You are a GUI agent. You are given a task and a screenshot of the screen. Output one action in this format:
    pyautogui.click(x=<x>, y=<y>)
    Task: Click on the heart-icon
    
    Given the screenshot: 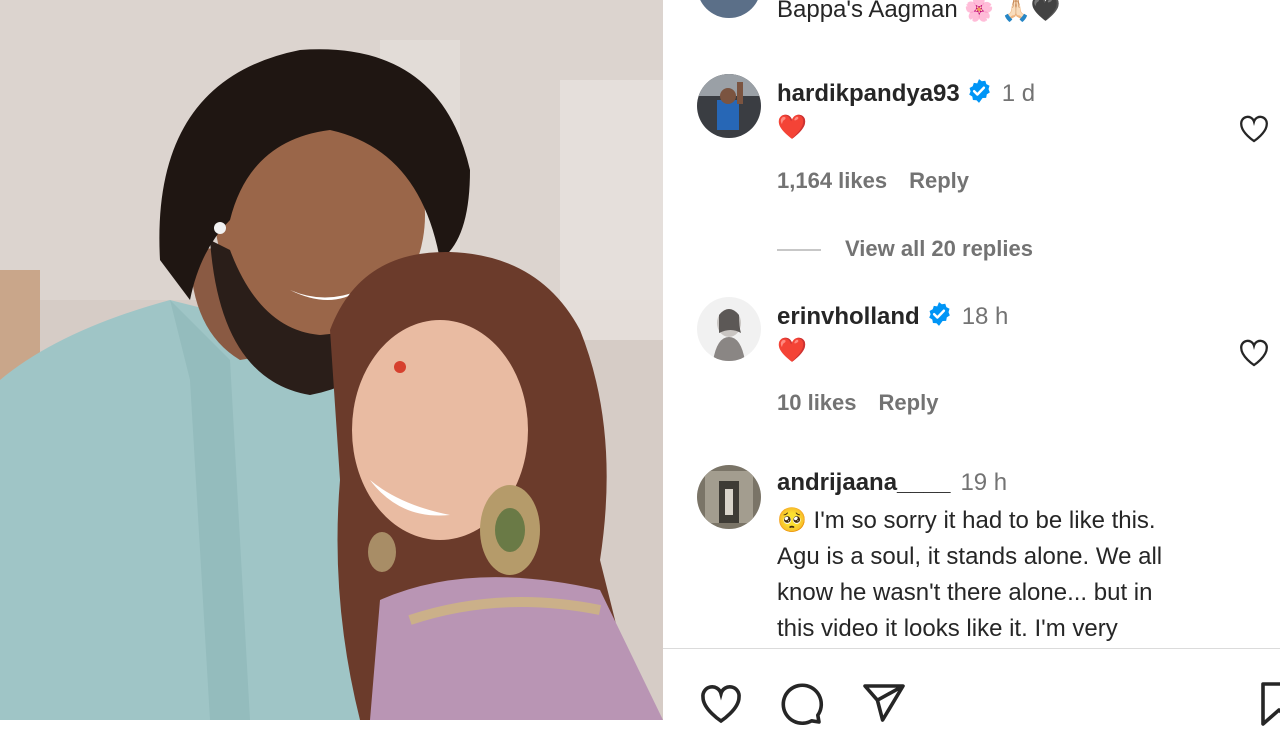 What is the action you would take?
    pyautogui.click(x=721, y=704)
    